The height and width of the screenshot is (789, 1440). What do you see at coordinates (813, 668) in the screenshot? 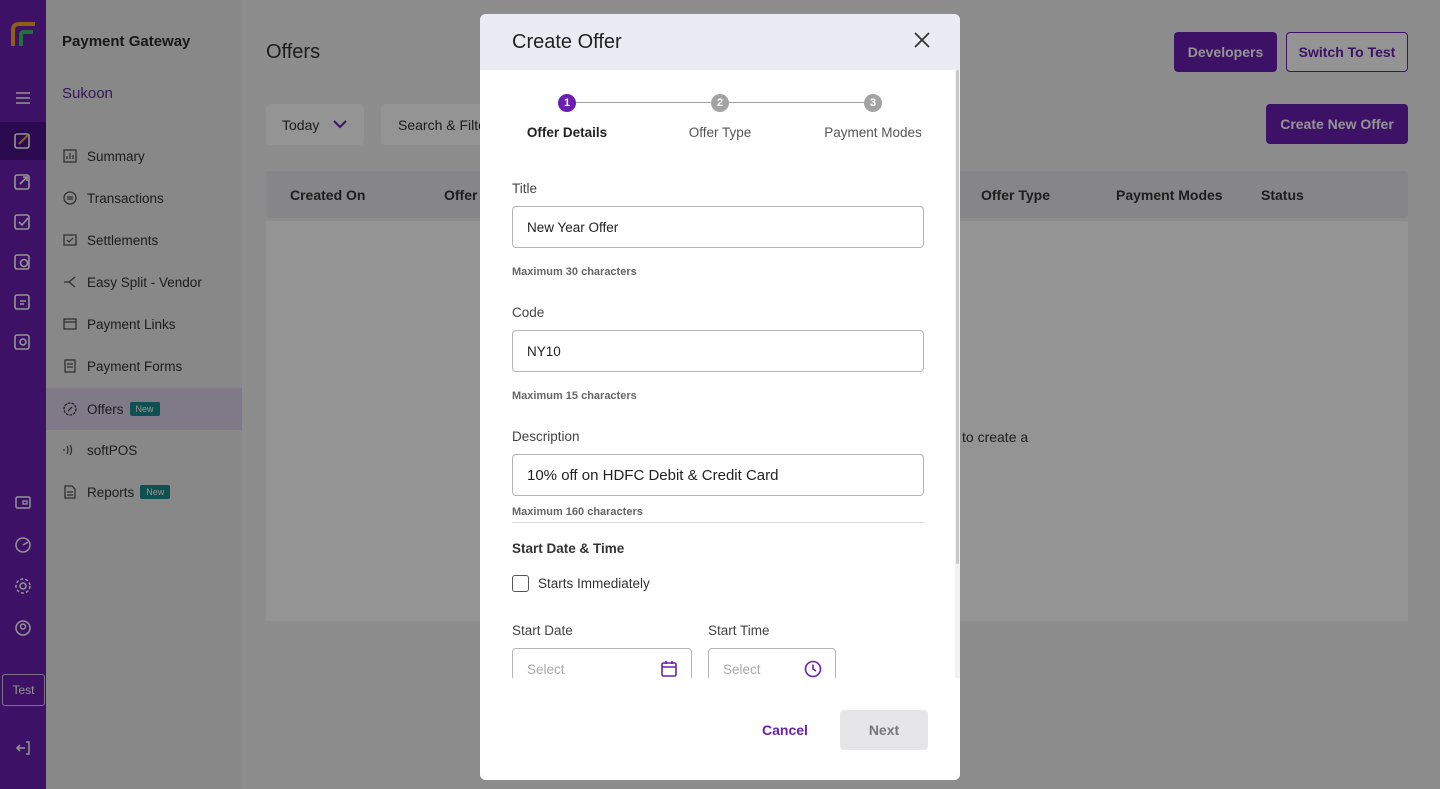
I see `clock-icon` at bounding box center [813, 668].